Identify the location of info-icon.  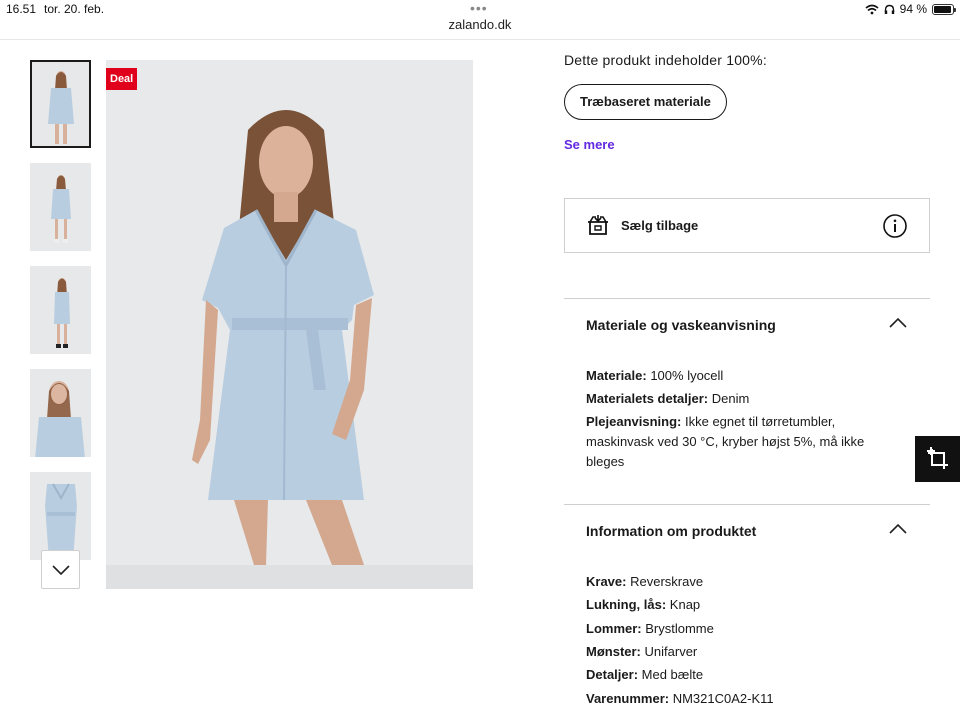
(895, 226).